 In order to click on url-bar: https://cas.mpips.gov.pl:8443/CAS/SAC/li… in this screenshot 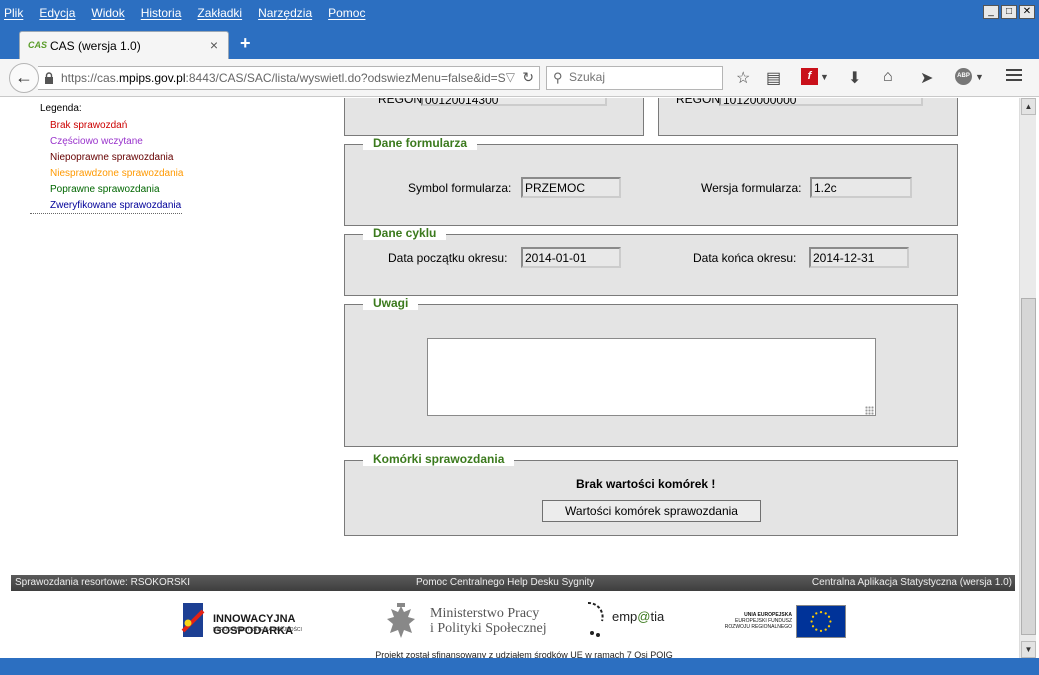, I will do `click(289, 78)`.